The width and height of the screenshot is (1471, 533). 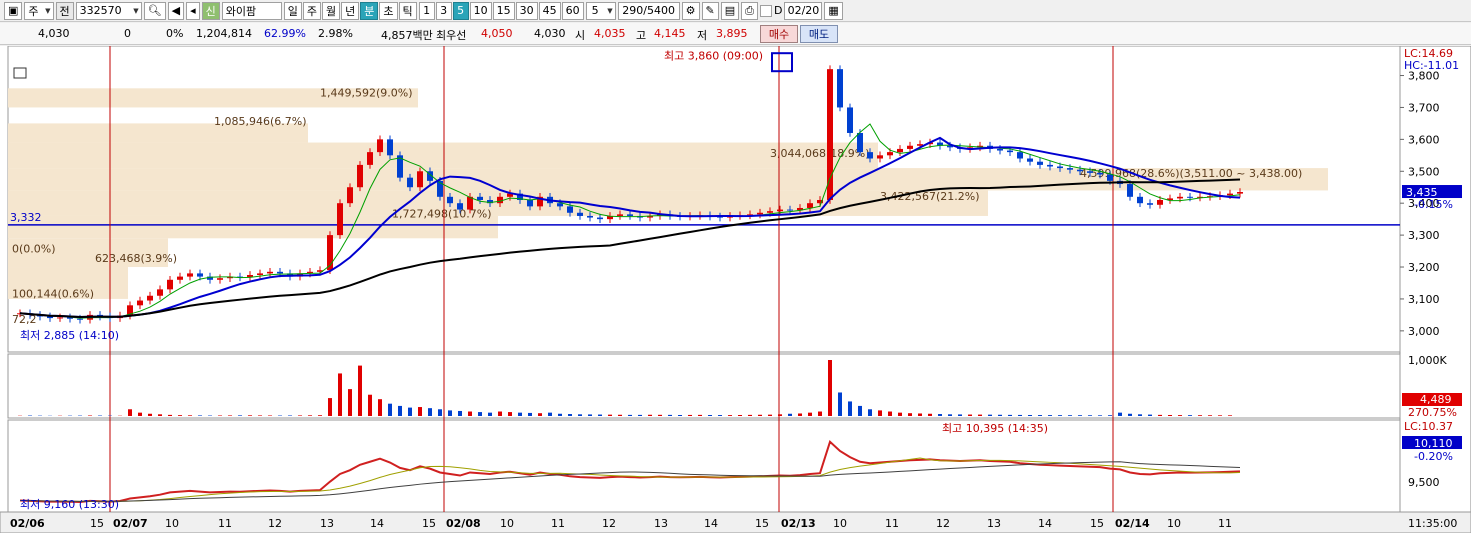 I want to click on change-percent: 0%, so click(x=175, y=33).